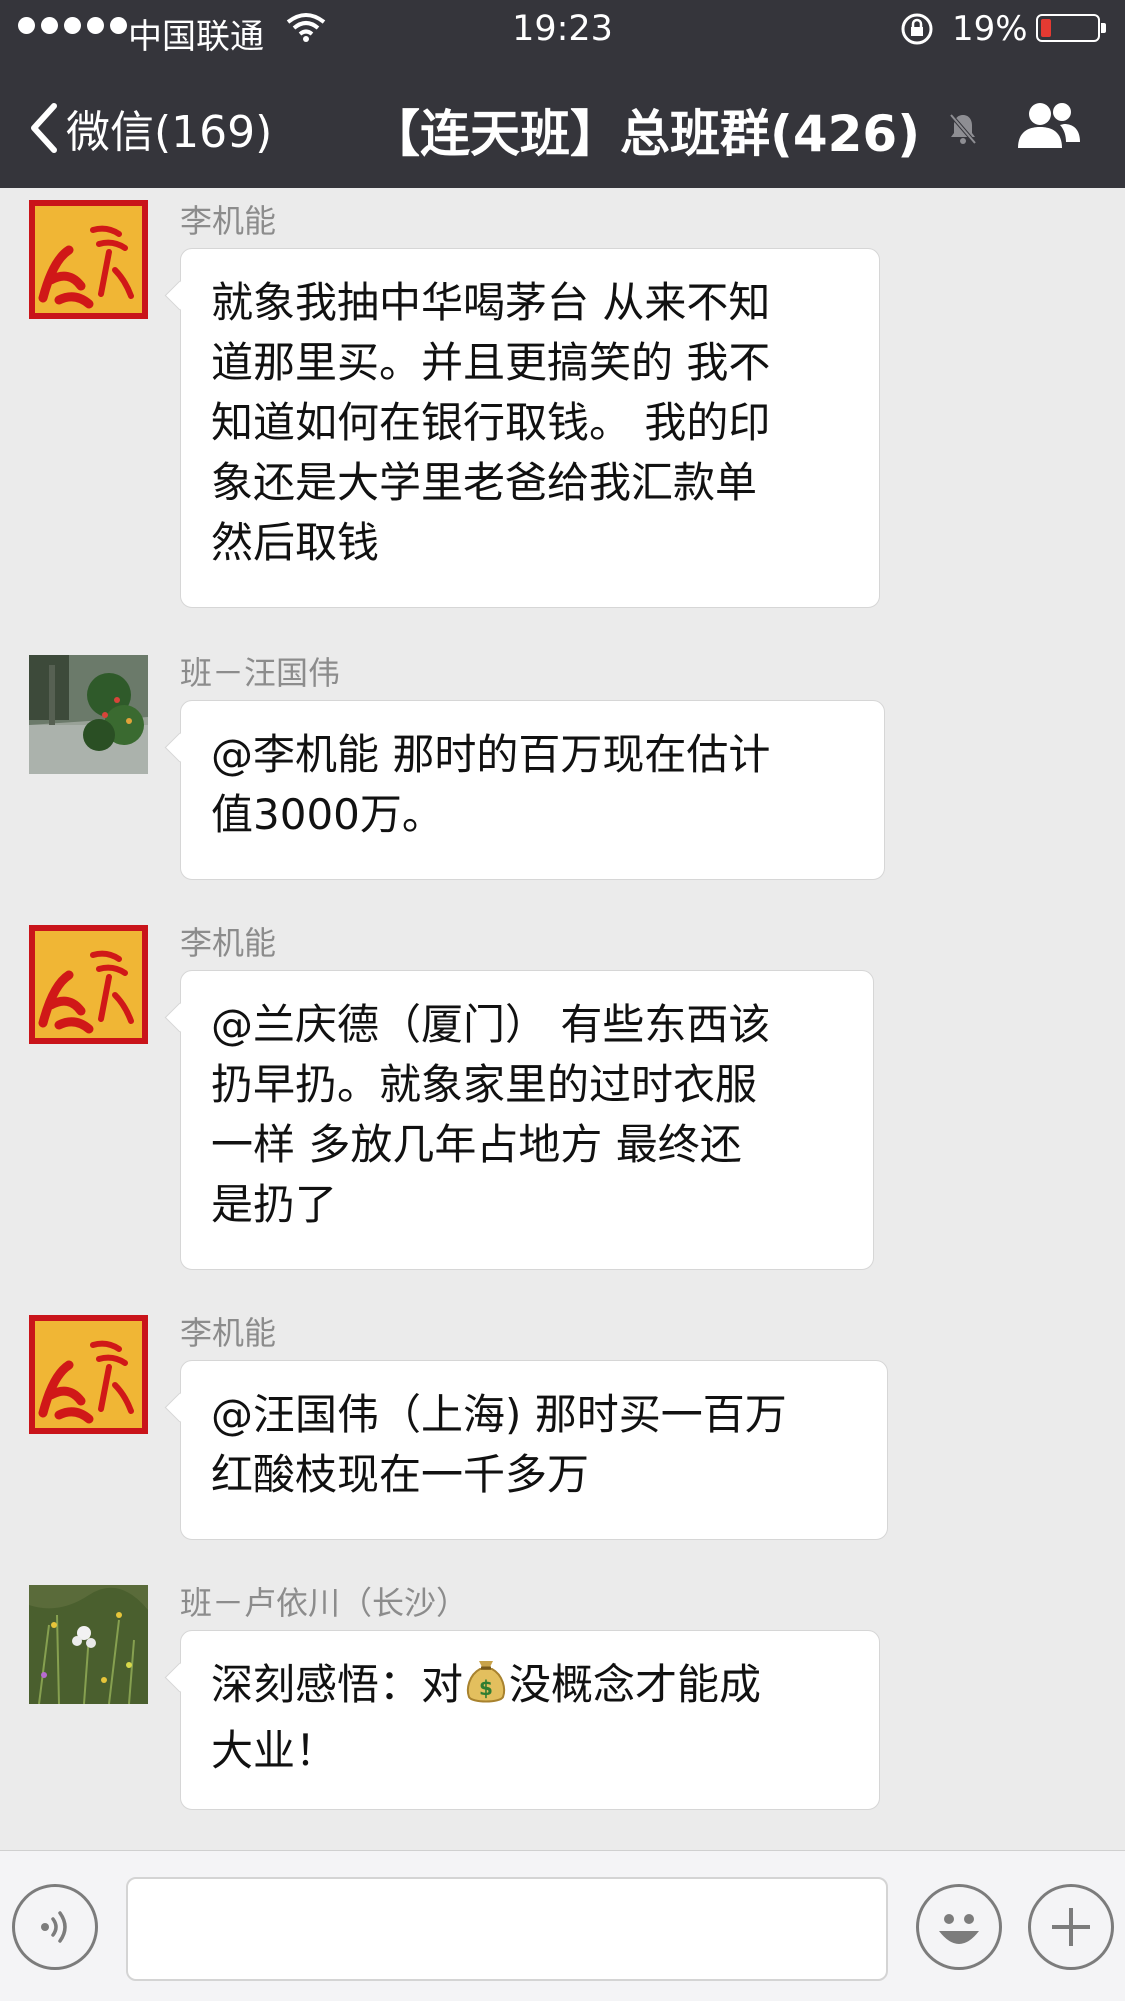 The image size is (1125, 2001). I want to click on message-bubble: 深刻感悟：对 $ 没概念才能成 大业！, so click(530, 1720).